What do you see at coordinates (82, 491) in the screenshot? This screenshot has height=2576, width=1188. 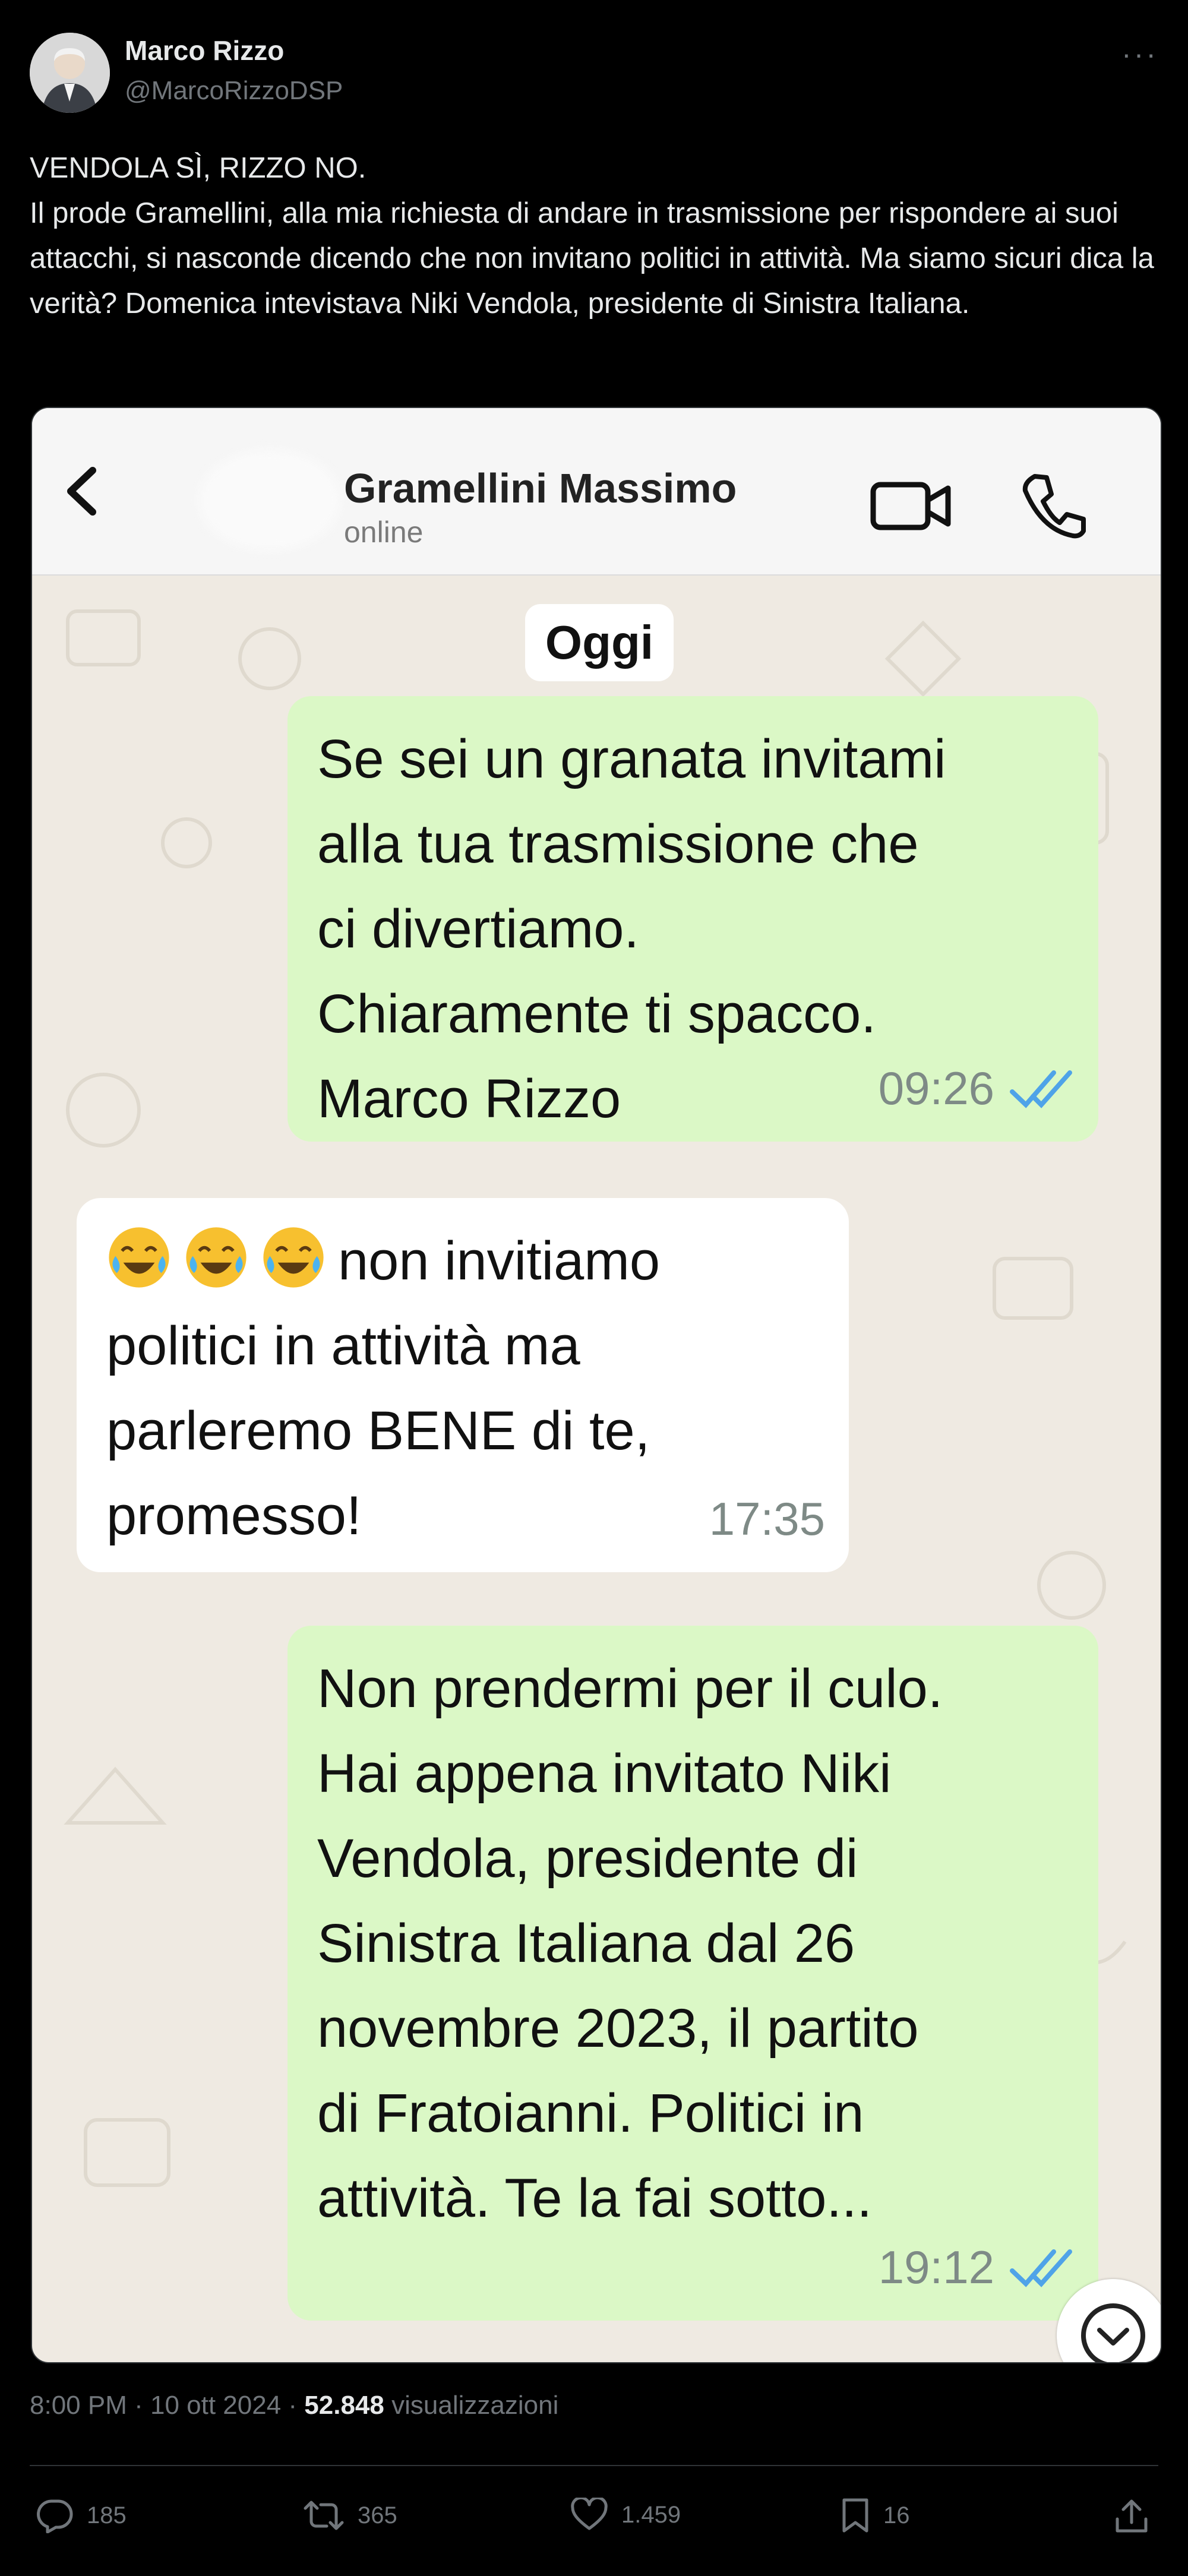 I see `back-arrow-icon` at bounding box center [82, 491].